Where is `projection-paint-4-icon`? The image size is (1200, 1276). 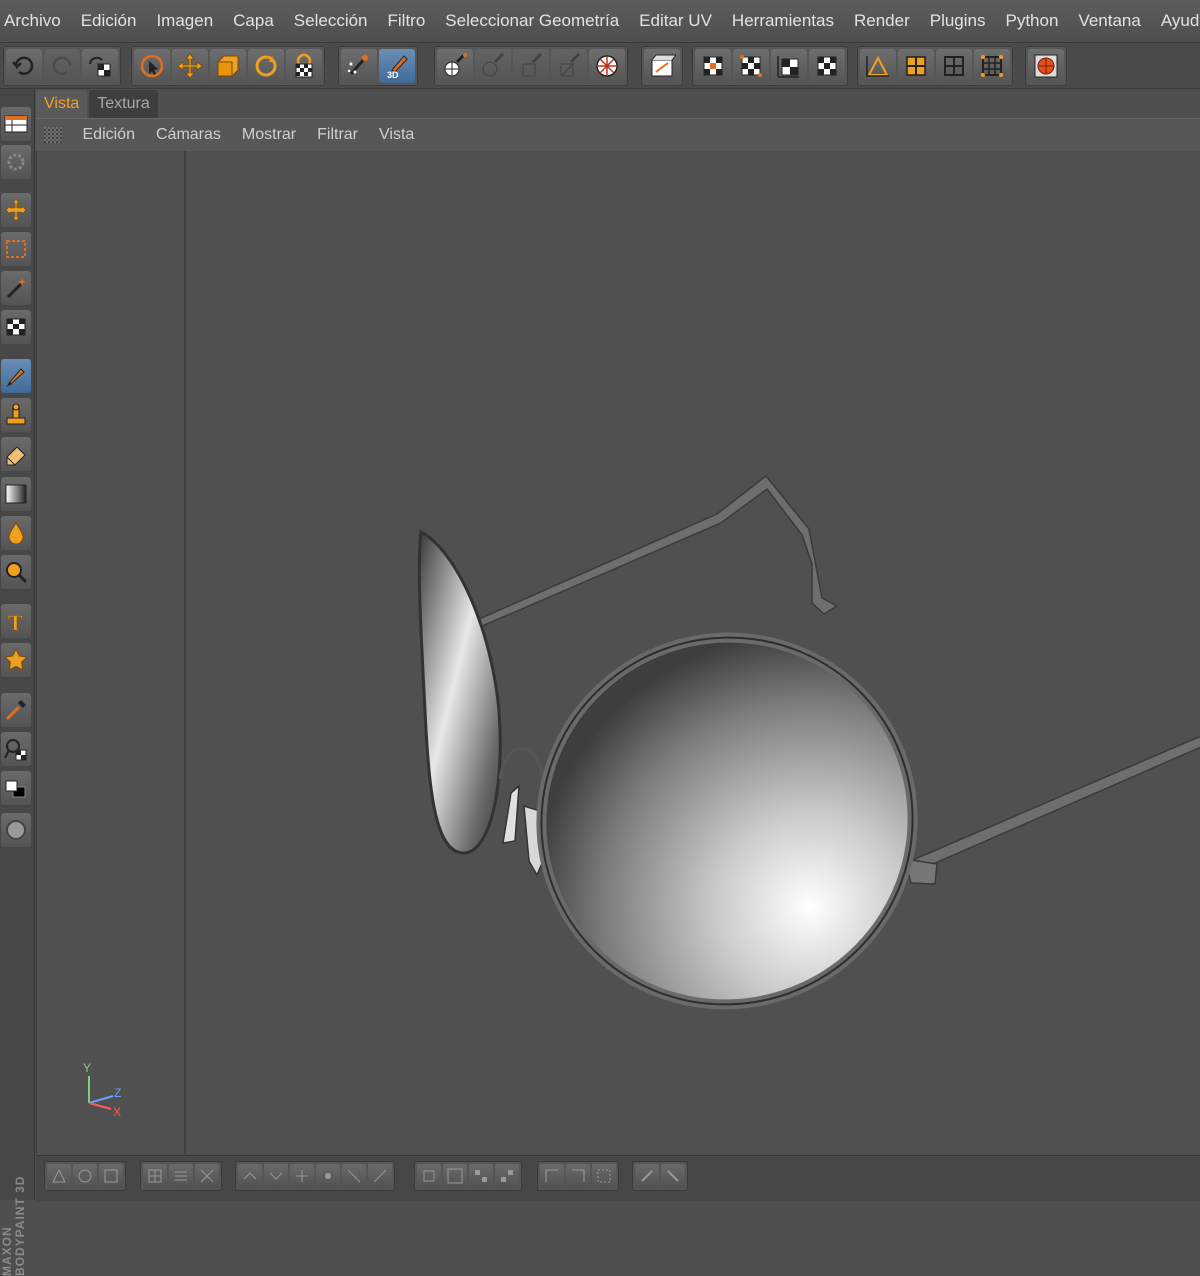
projection-paint-4-icon is located at coordinates (569, 66).